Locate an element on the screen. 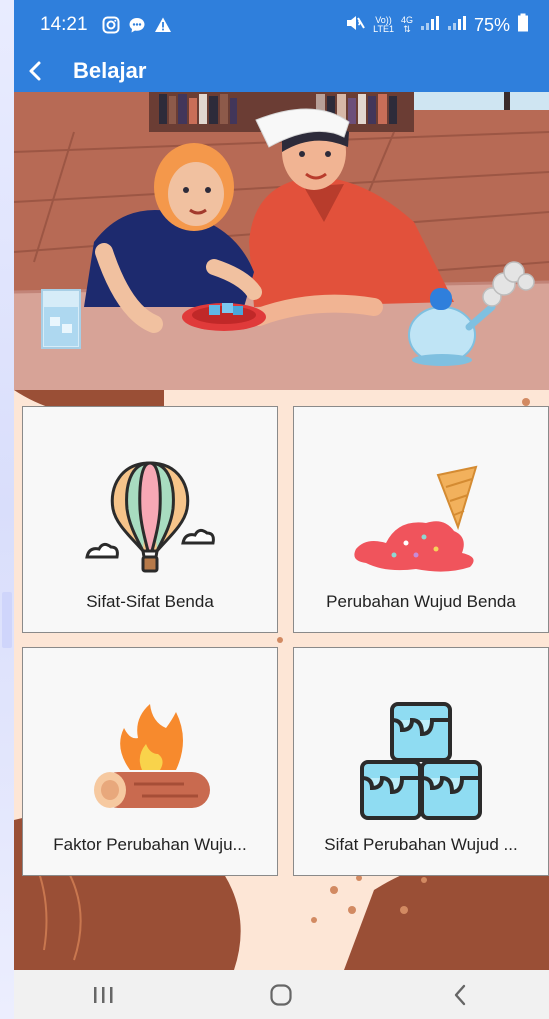  edge-mark is located at coordinates (7, 620).